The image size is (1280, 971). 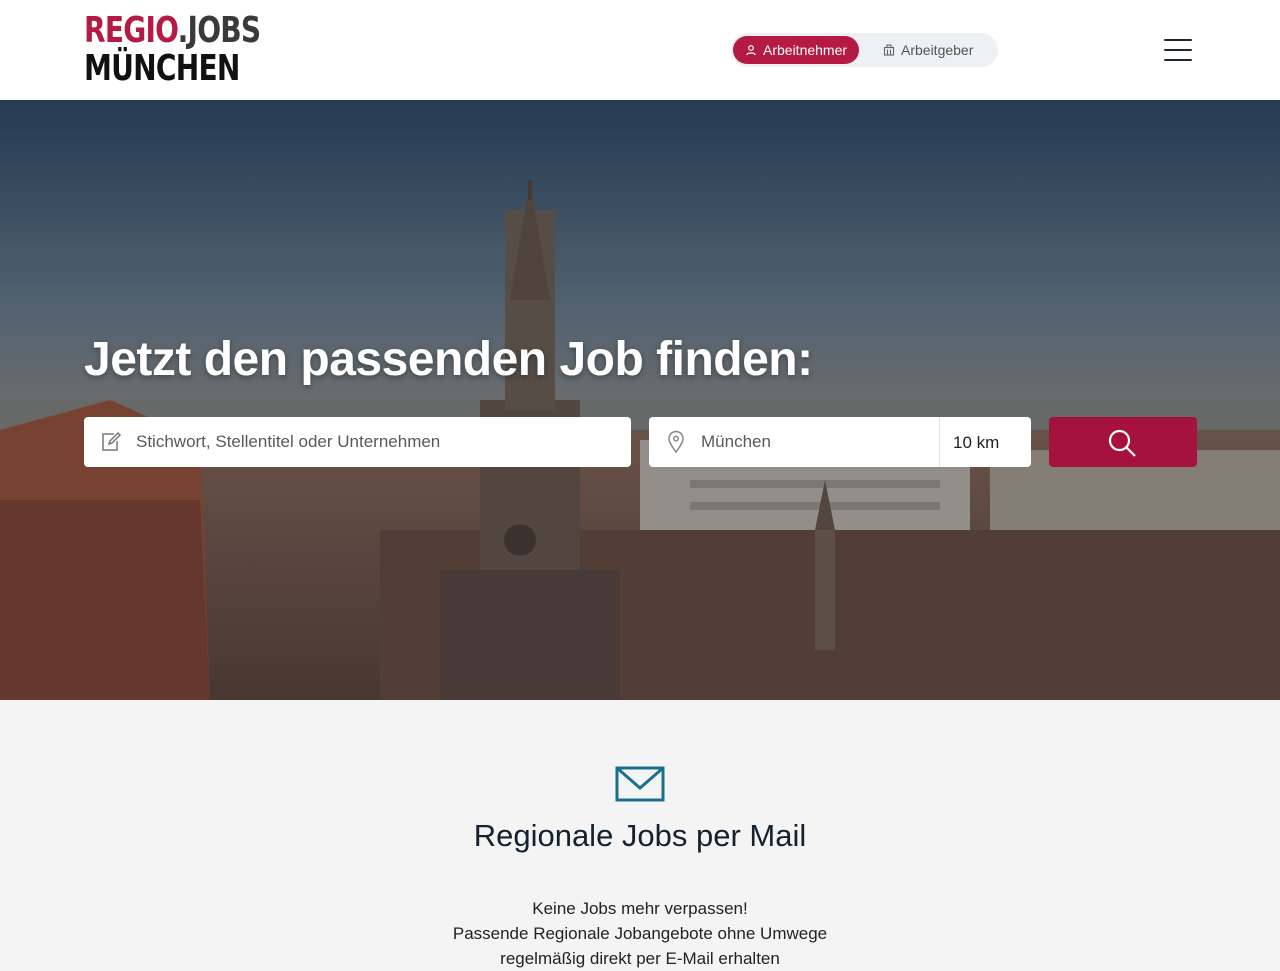 What do you see at coordinates (805, 50) in the screenshot?
I see `employee-toggle-label: Arbeitnehmer` at bounding box center [805, 50].